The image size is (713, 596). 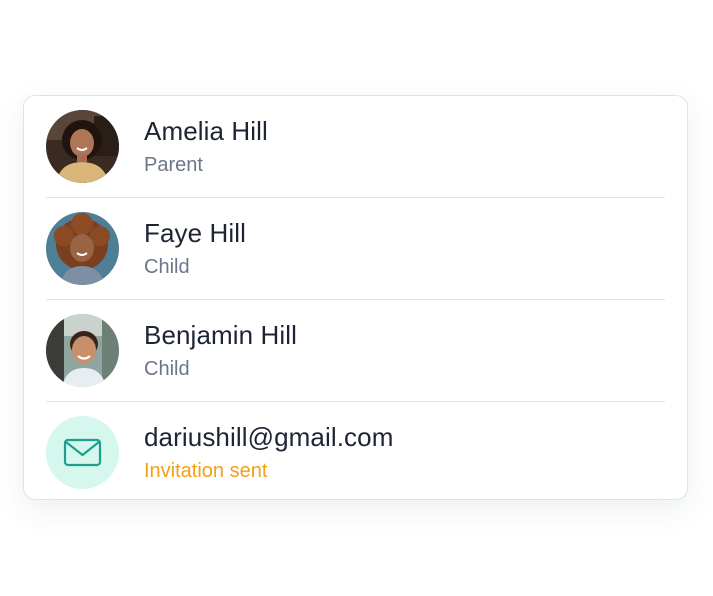 What do you see at coordinates (221, 335) in the screenshot?
I see `member-name: Benjamin Hill` at bounding box center [221, 335].